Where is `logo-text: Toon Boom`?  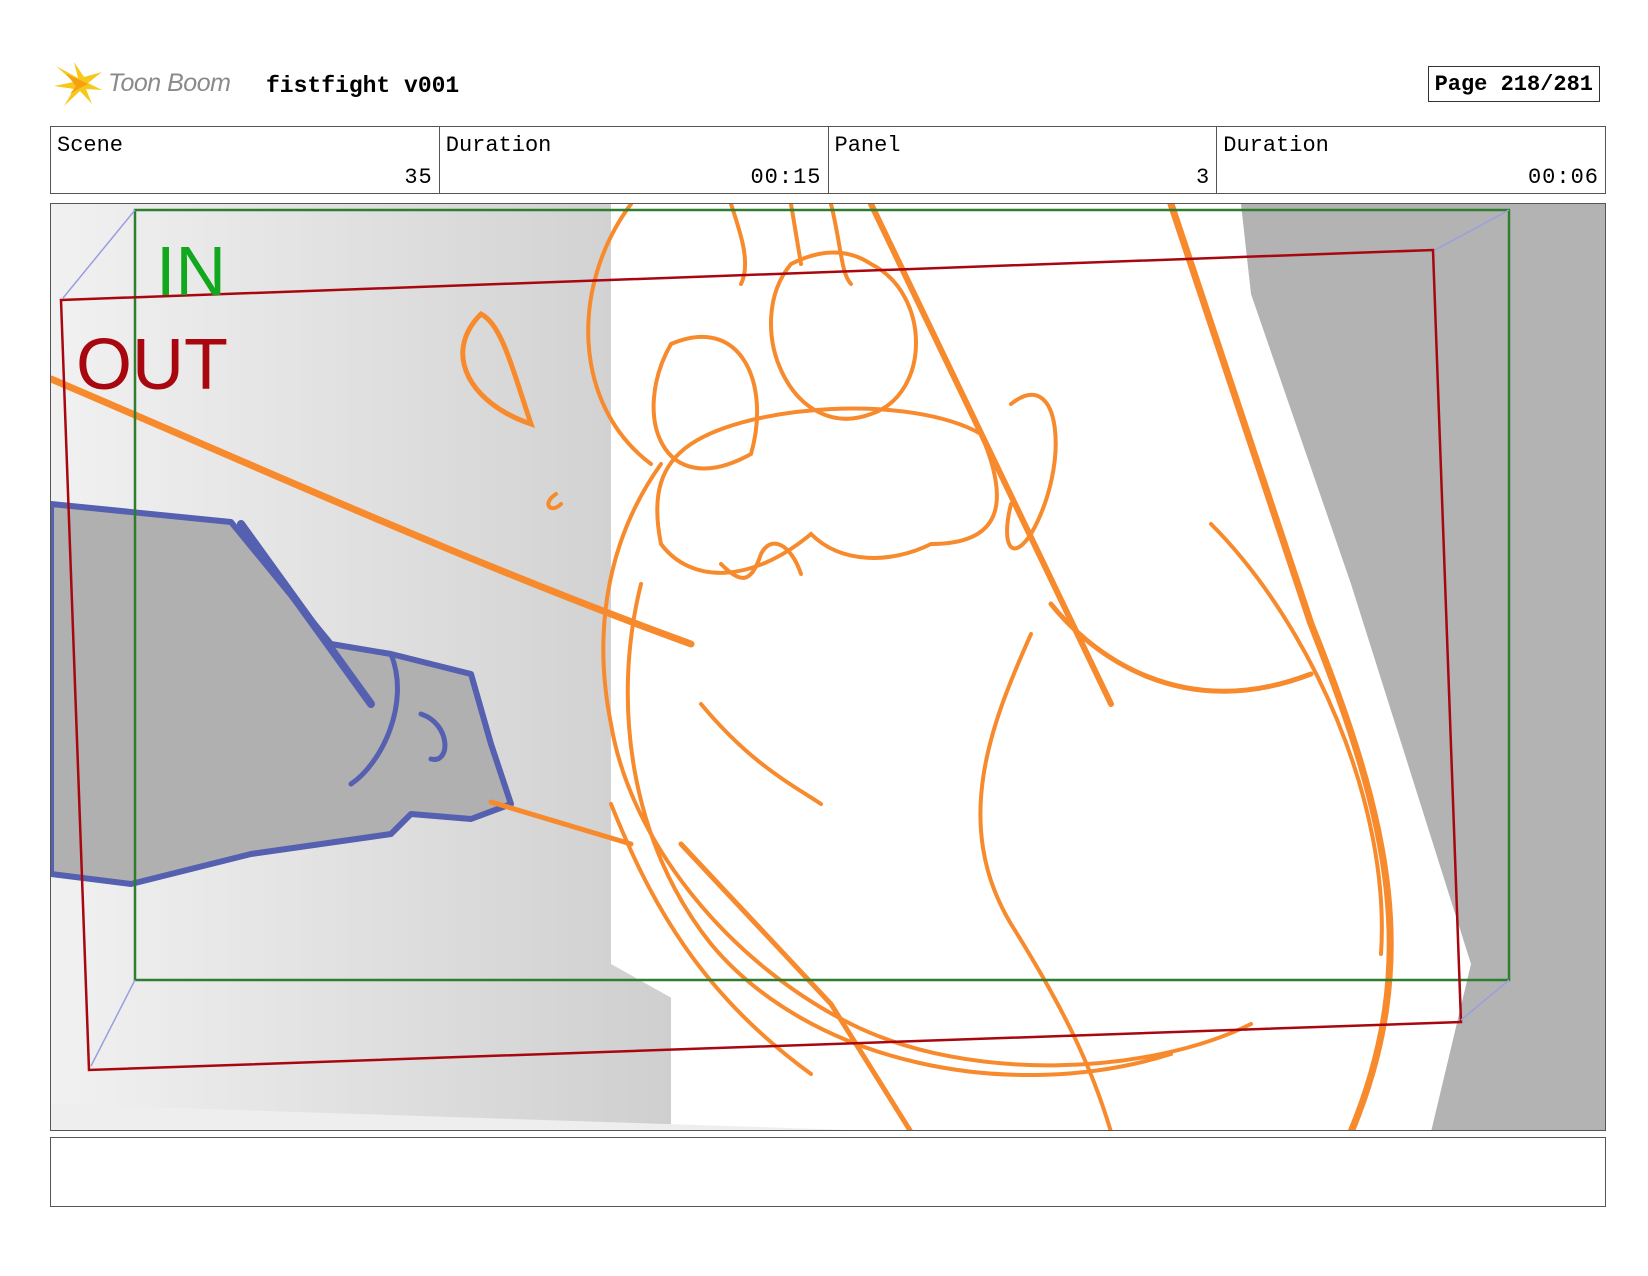 logo-text: Toon Boom is located at coordinates (169, 83).